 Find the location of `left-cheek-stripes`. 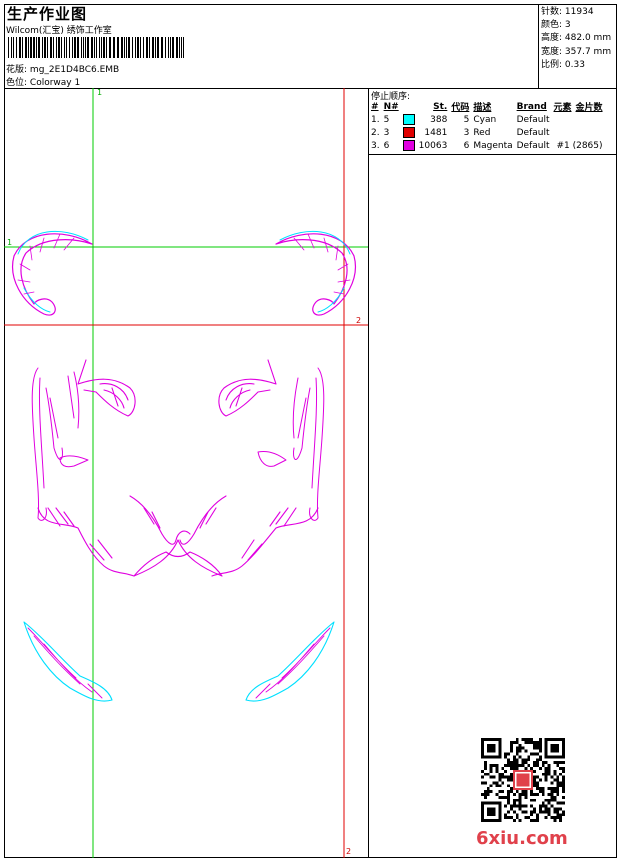

left-cheek-stripes is located at coordinates (60, 444).